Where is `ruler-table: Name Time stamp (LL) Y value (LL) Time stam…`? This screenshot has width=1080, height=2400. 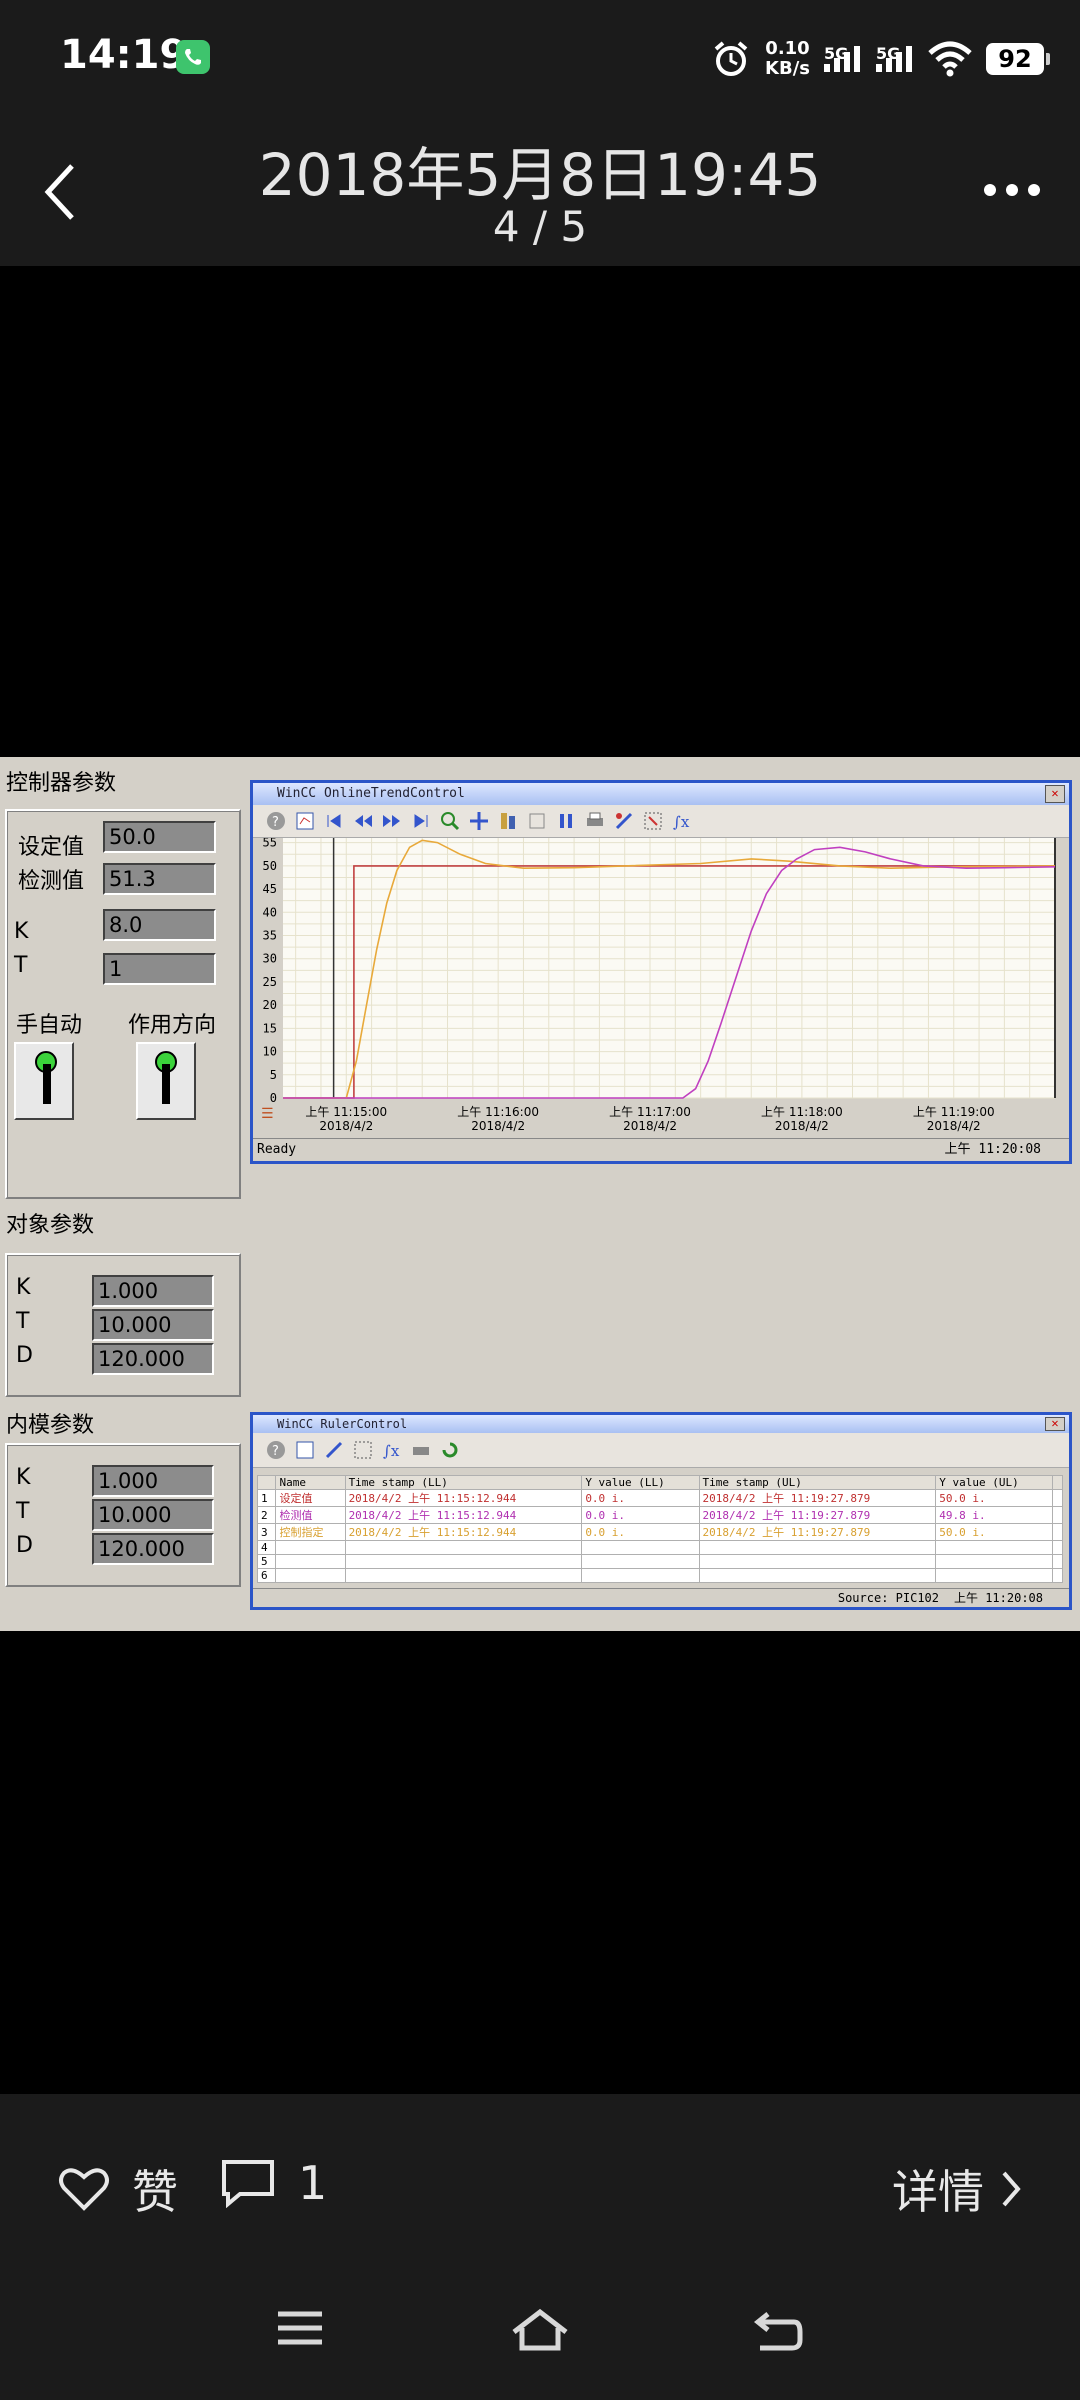 ruler-table: Name Time stamp (LL) Y value (LL) Time stam… is located at coordinates (659, 1529).